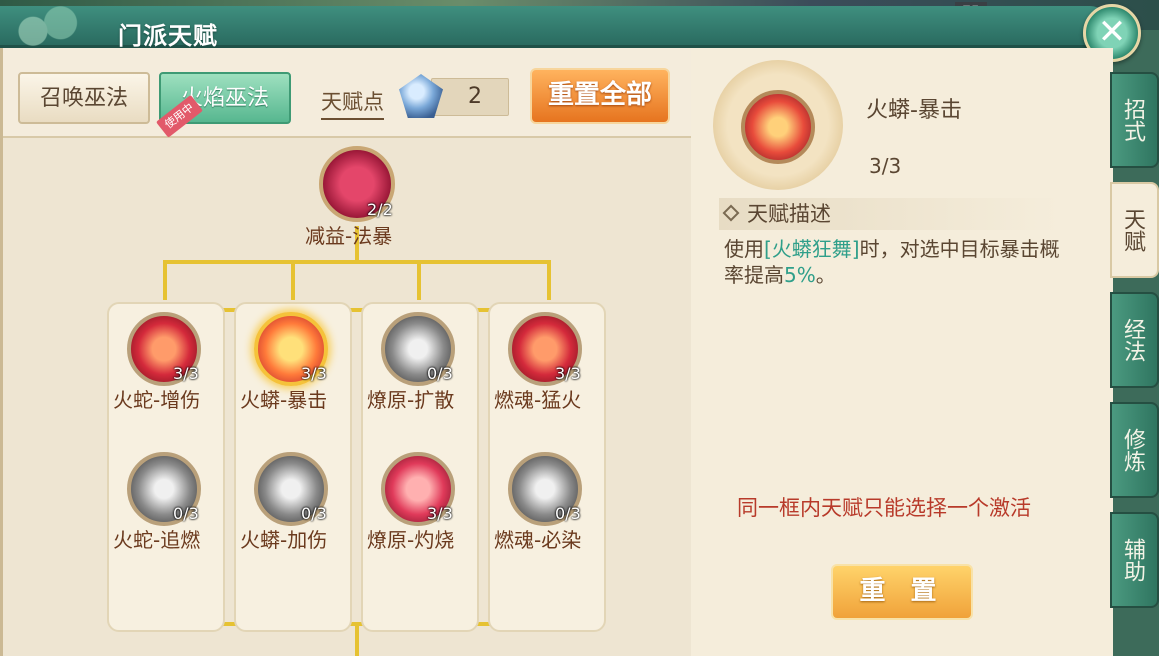  Describe the element at coordinates (1134, 120) in the screenshot. I see `side-tab-moves: 招式` at that location.